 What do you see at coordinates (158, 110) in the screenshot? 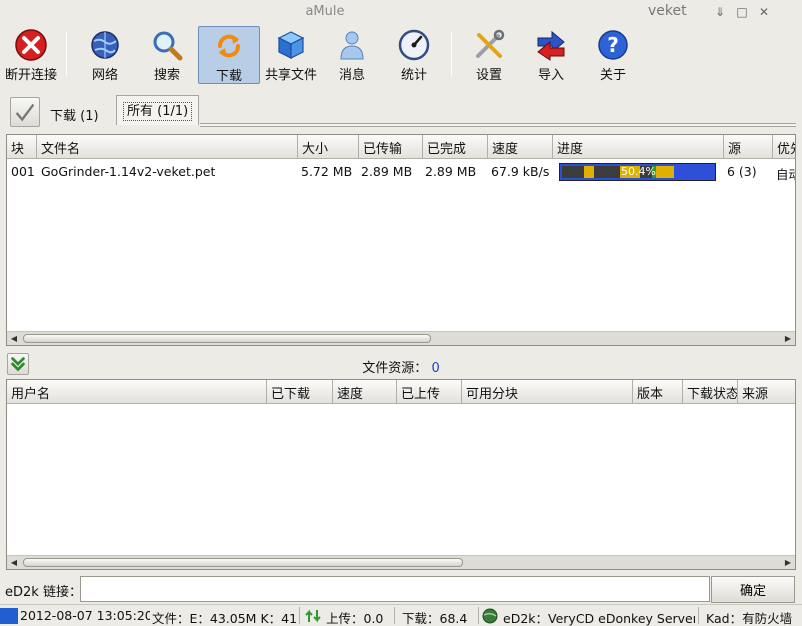
I see `tab-all: 所有 (1/1)` at bounding box center [158, 110].